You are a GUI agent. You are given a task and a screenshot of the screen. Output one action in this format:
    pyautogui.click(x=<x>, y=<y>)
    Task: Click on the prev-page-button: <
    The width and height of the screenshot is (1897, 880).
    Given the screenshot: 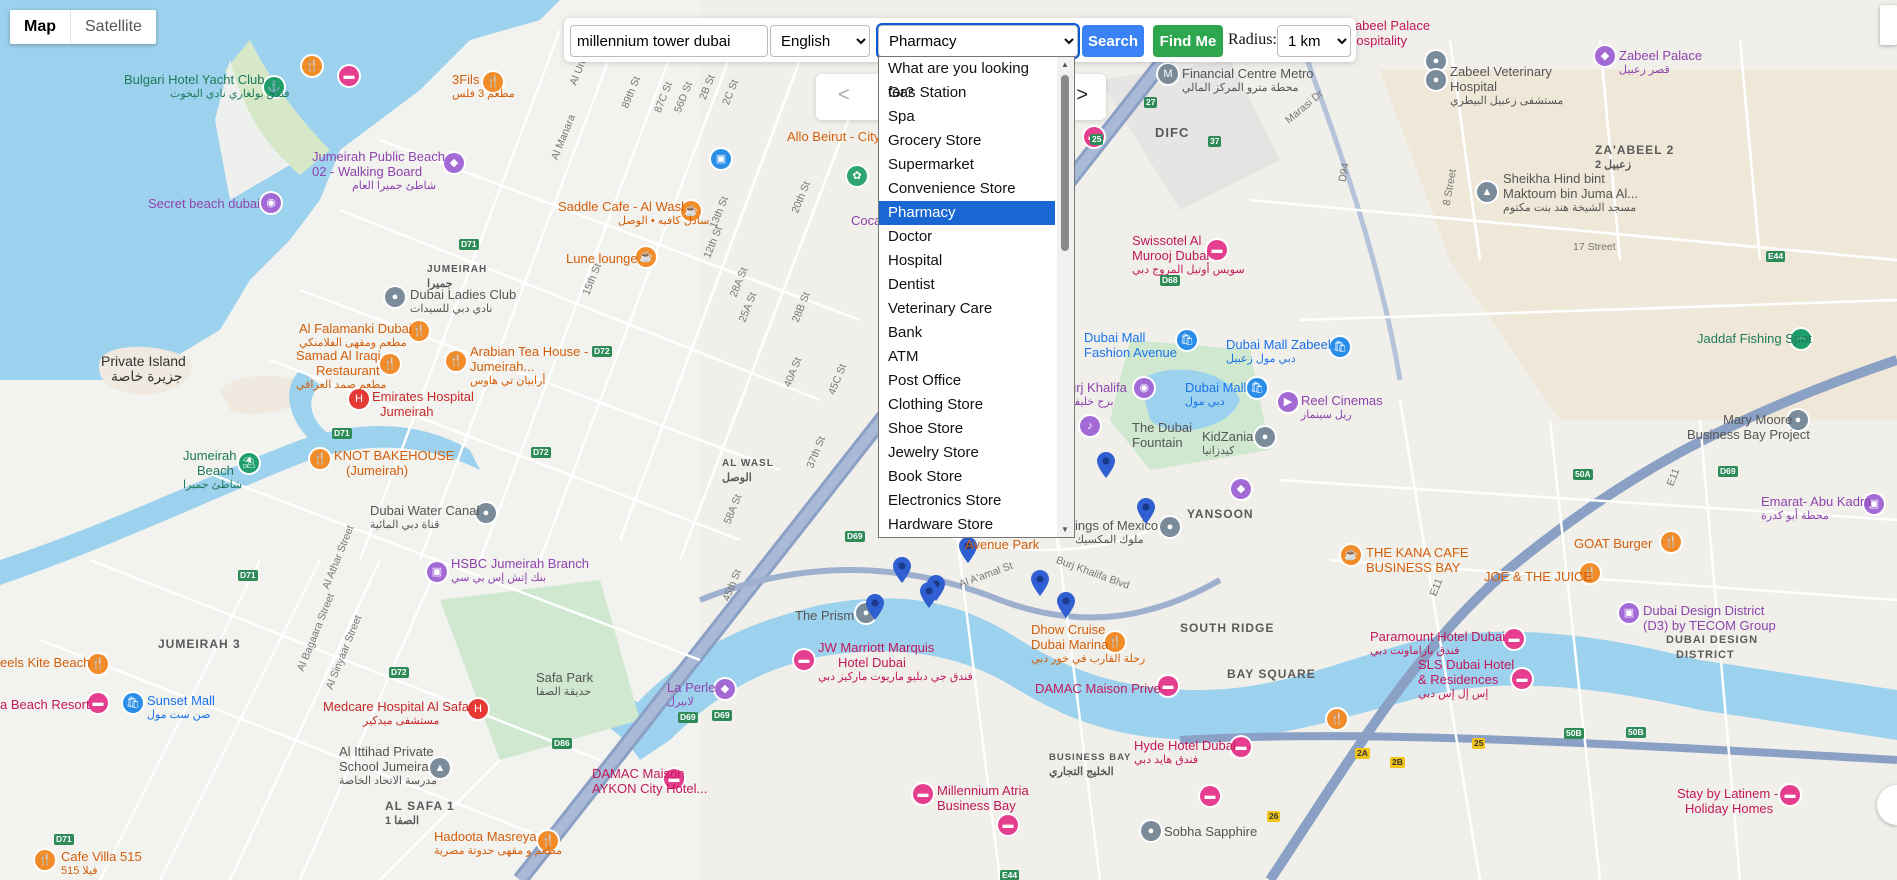 What is the action you would take?
    pyautogui.click(x=844, y=95)
    